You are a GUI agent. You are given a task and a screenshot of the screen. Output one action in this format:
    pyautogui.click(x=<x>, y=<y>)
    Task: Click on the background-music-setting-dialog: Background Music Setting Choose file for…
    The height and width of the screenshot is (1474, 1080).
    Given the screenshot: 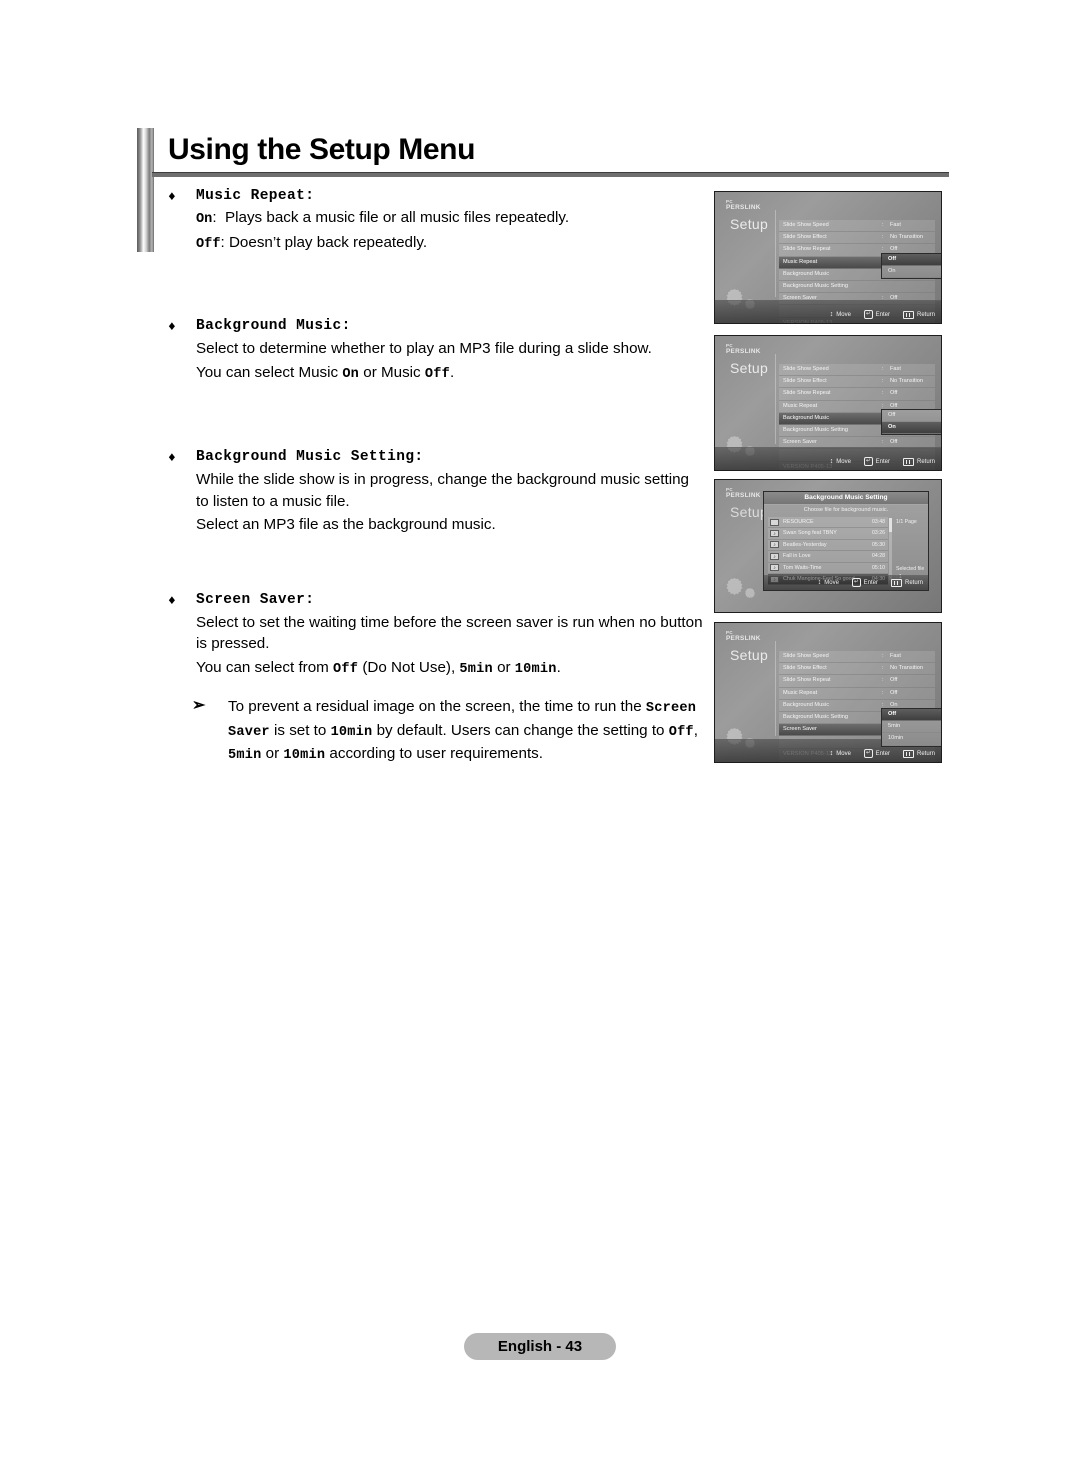 What is the action you would take?
    pyautogui.click(x=846, y=541)
    